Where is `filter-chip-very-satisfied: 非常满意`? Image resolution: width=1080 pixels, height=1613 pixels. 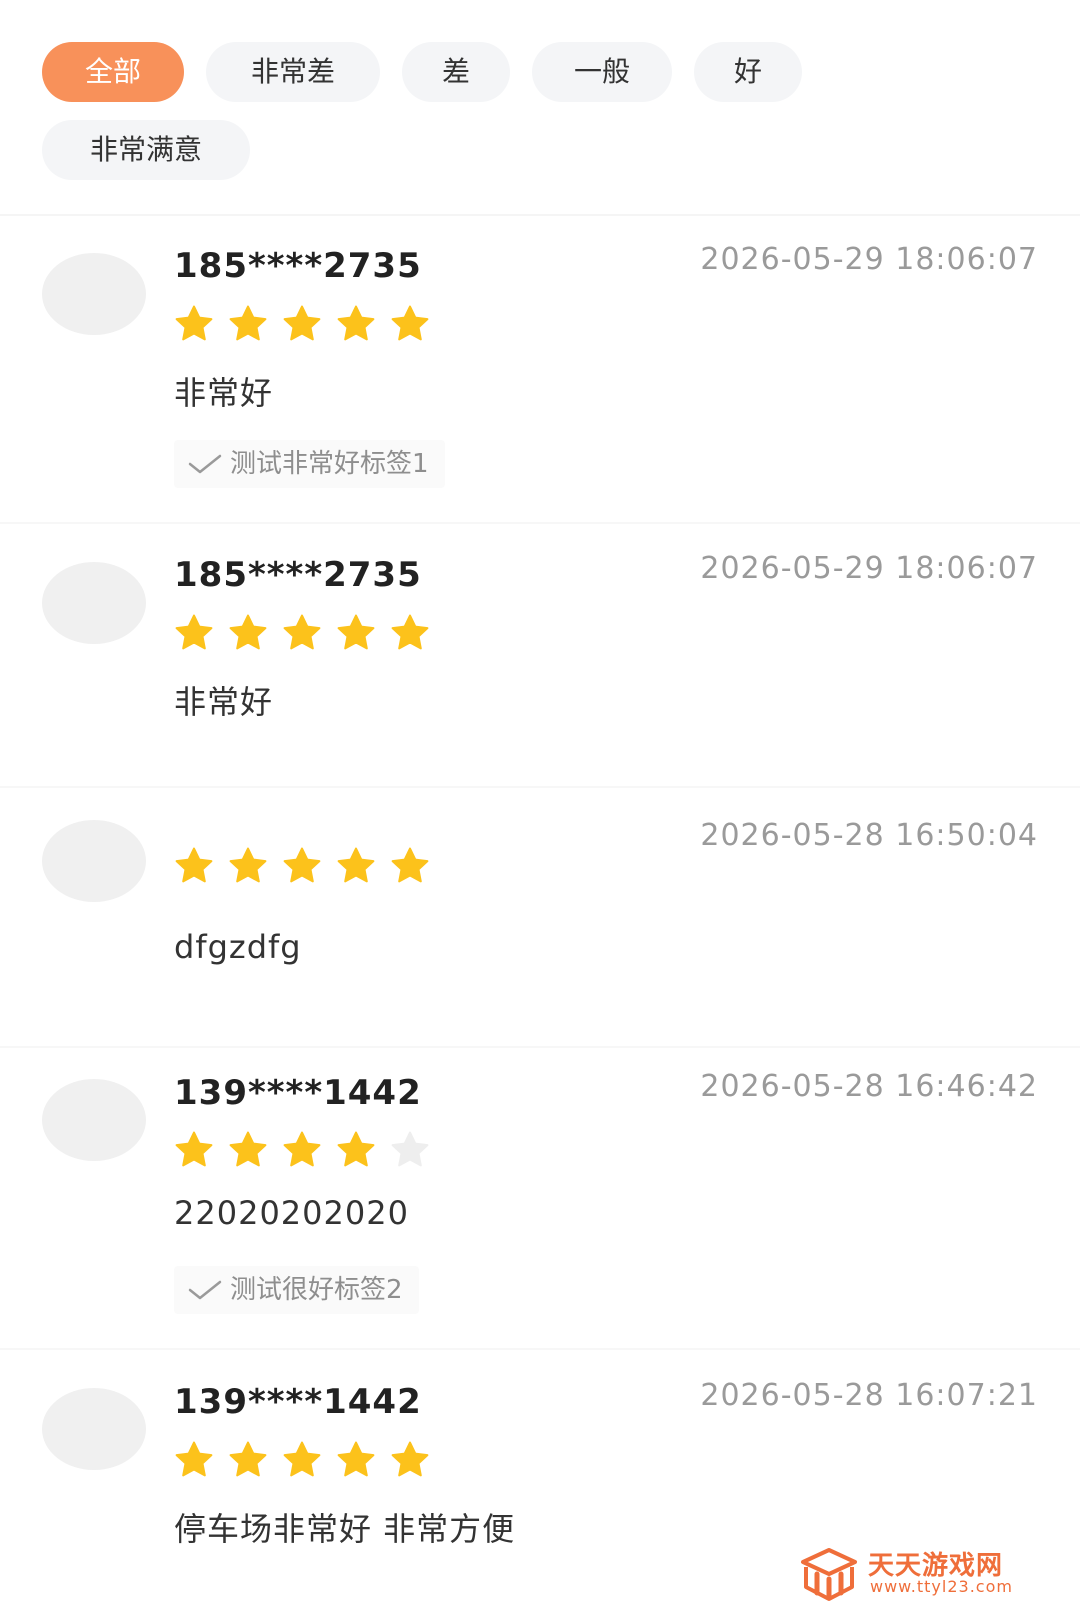 filter-chip-very-satisfied: 非常满意 is located at coordinates (146, 150).